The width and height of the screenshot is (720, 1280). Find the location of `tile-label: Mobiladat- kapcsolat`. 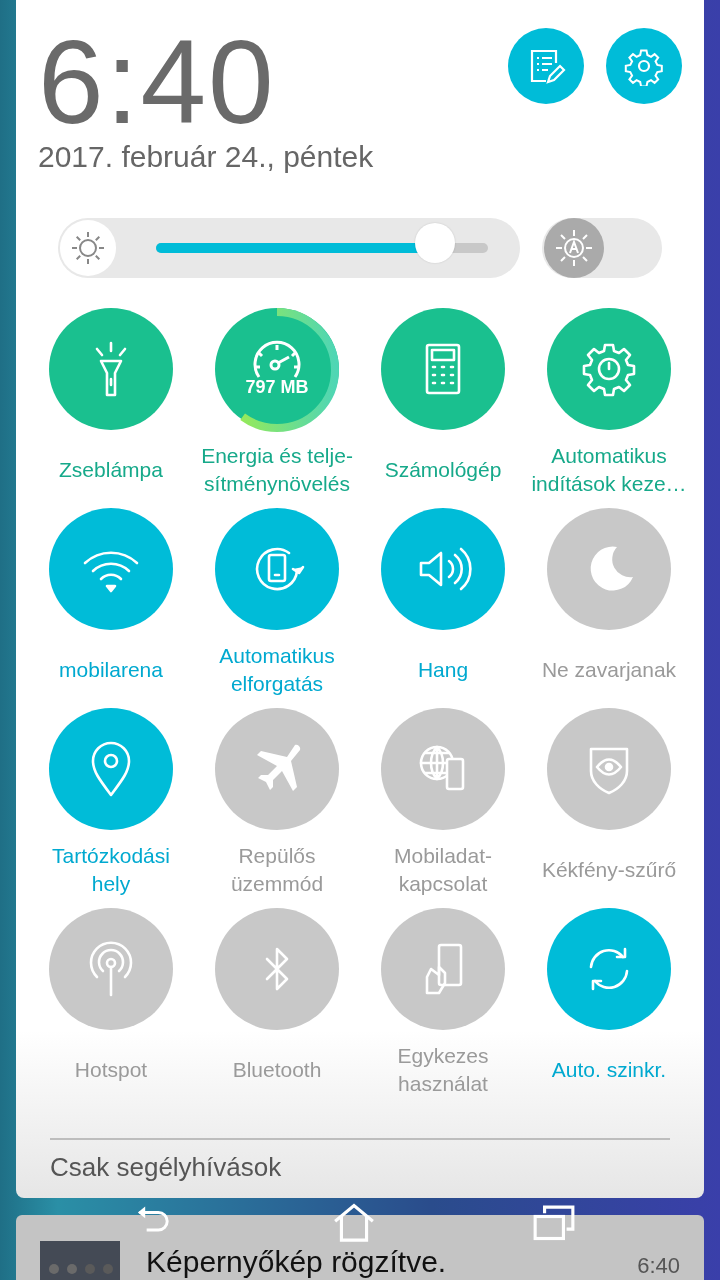

tile-label: Mobiladat- kapcsolat is located at coordinates (443, 870).